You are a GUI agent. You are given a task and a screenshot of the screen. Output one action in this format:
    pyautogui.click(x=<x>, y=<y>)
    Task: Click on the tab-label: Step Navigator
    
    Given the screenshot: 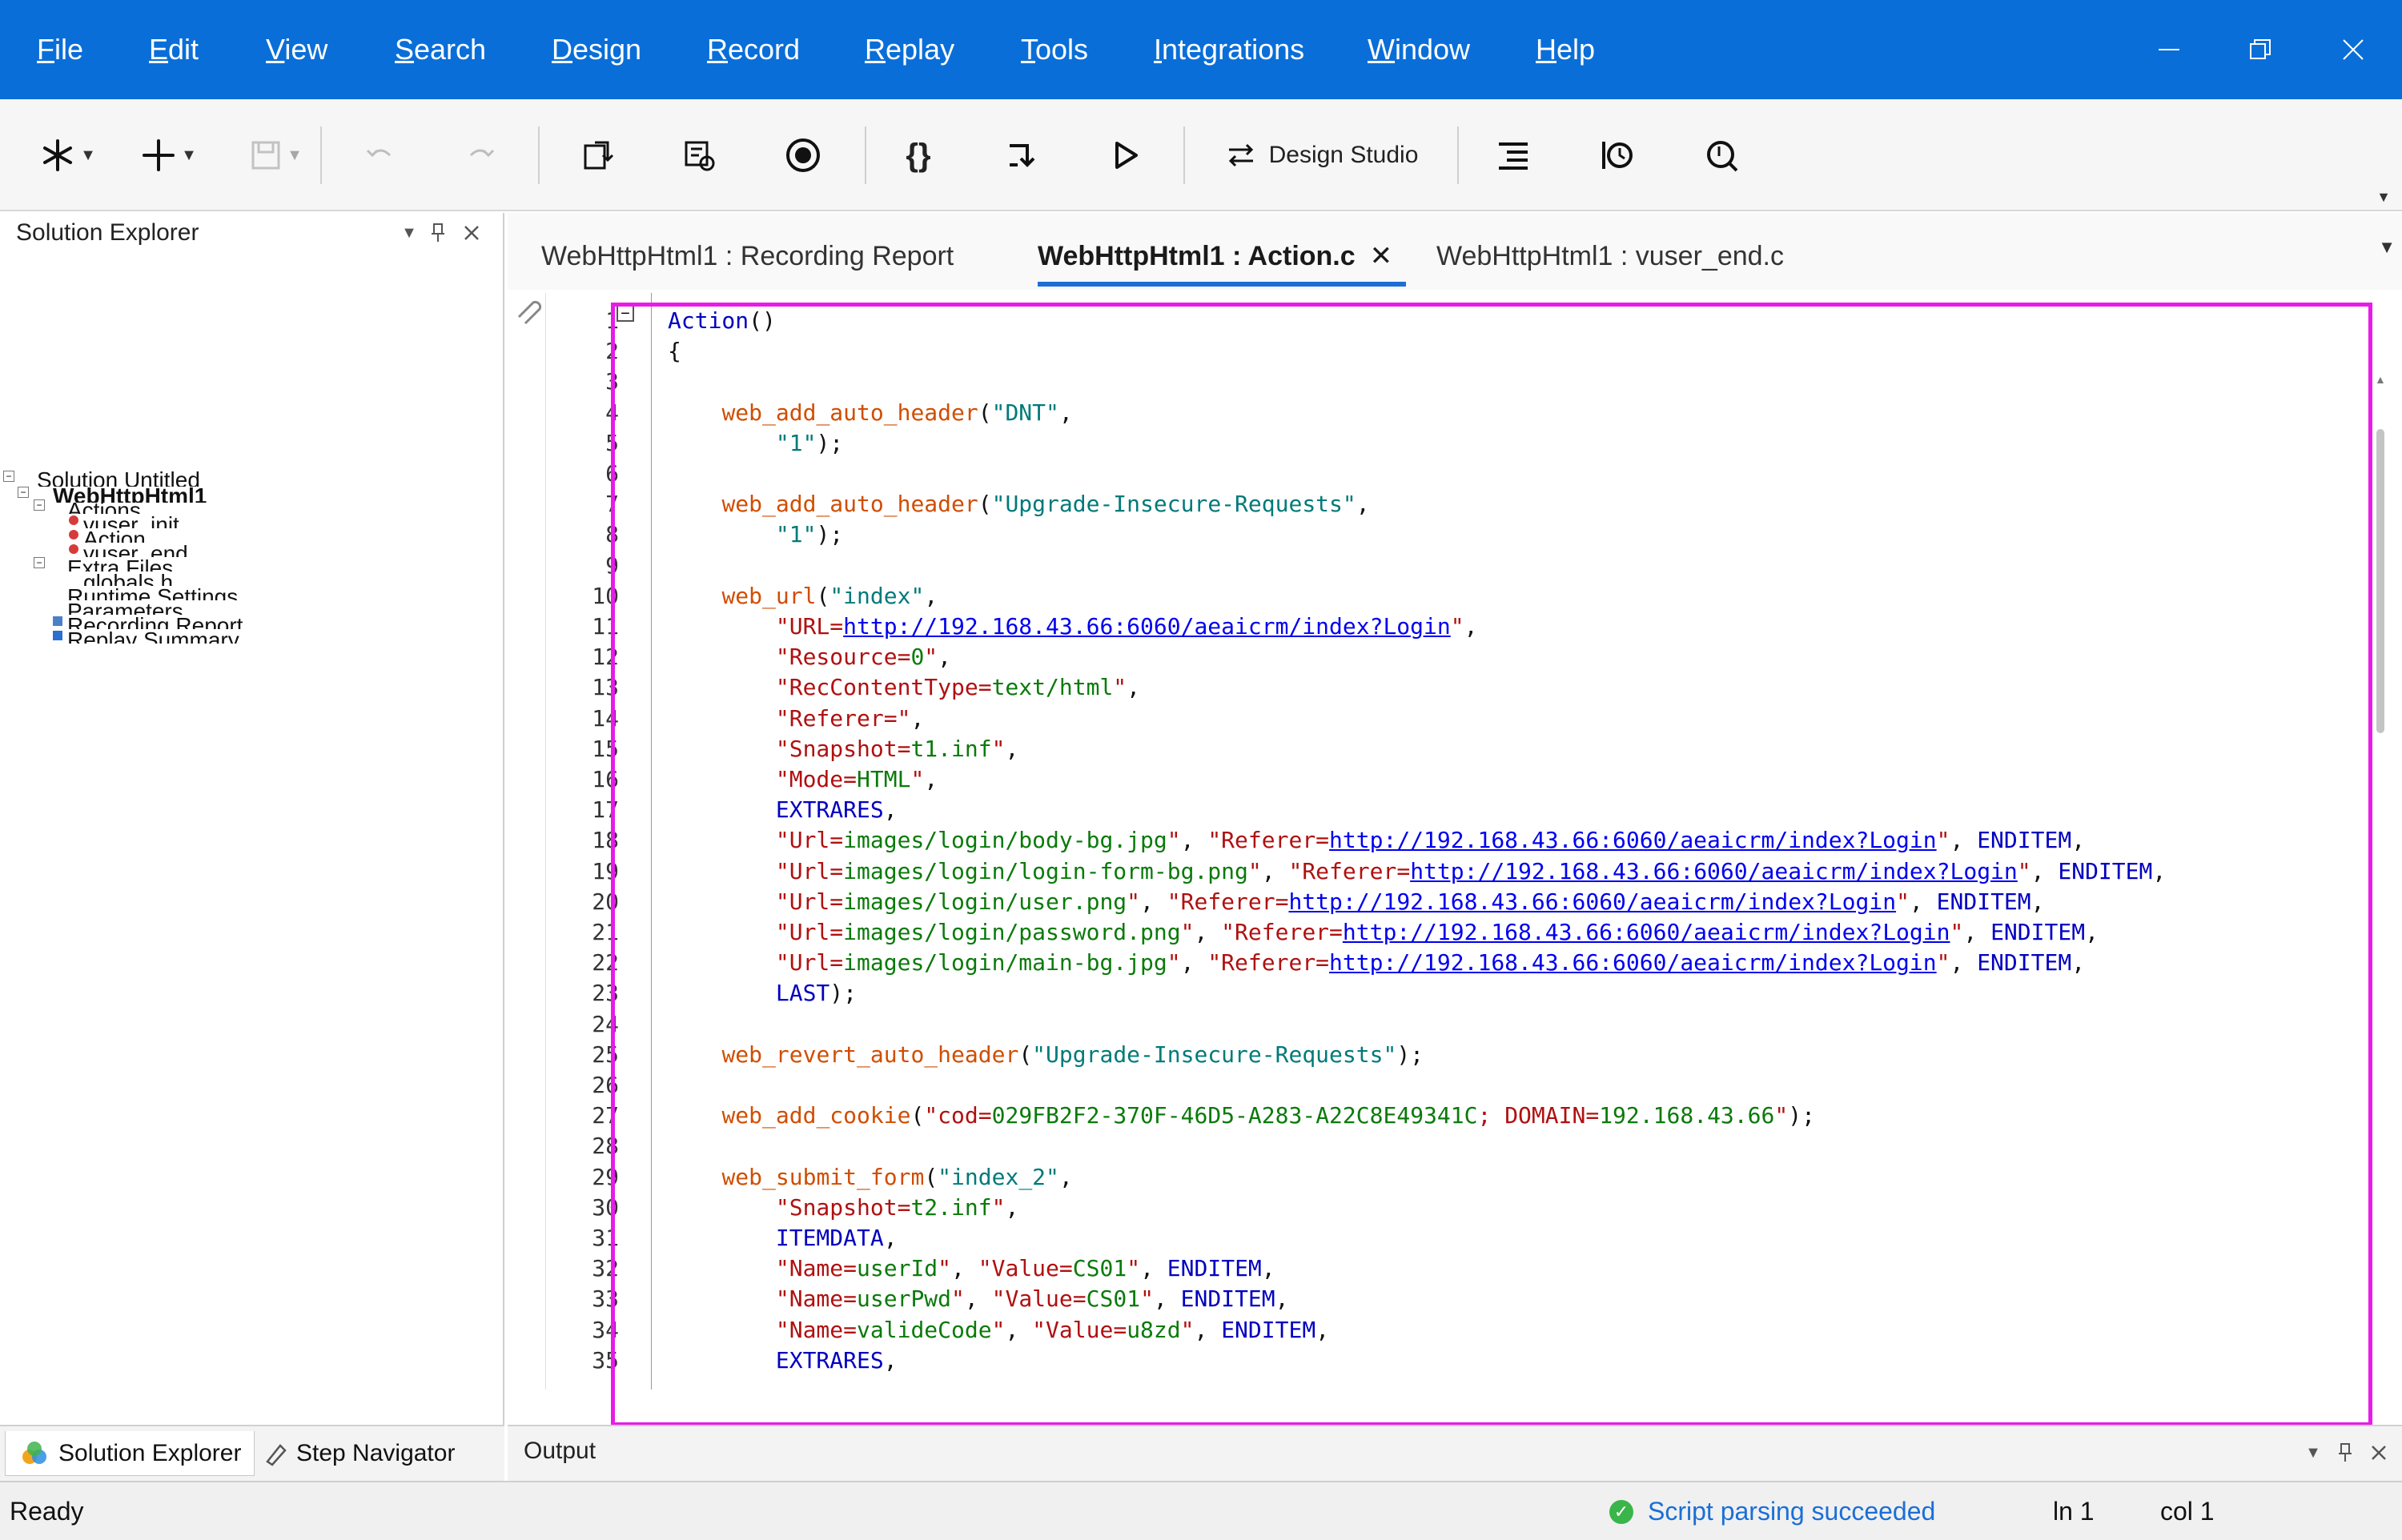 What is the action you would take?
    pyautogui.click(x=376, y=1453)
    